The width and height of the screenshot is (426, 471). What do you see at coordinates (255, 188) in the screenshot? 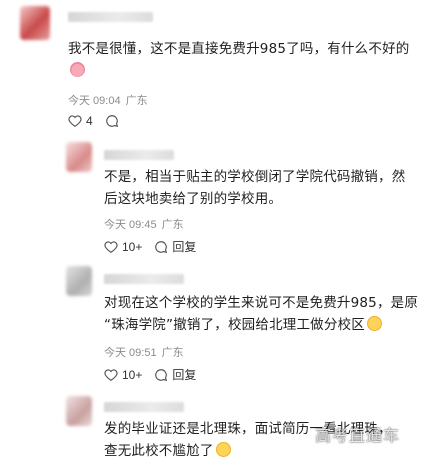
I see `comment-text: 不是，相当于贴主的学校倒闭了学院代码撤销，然 后这块地卖给了别的学校用。` at bounding box center [255, 188].